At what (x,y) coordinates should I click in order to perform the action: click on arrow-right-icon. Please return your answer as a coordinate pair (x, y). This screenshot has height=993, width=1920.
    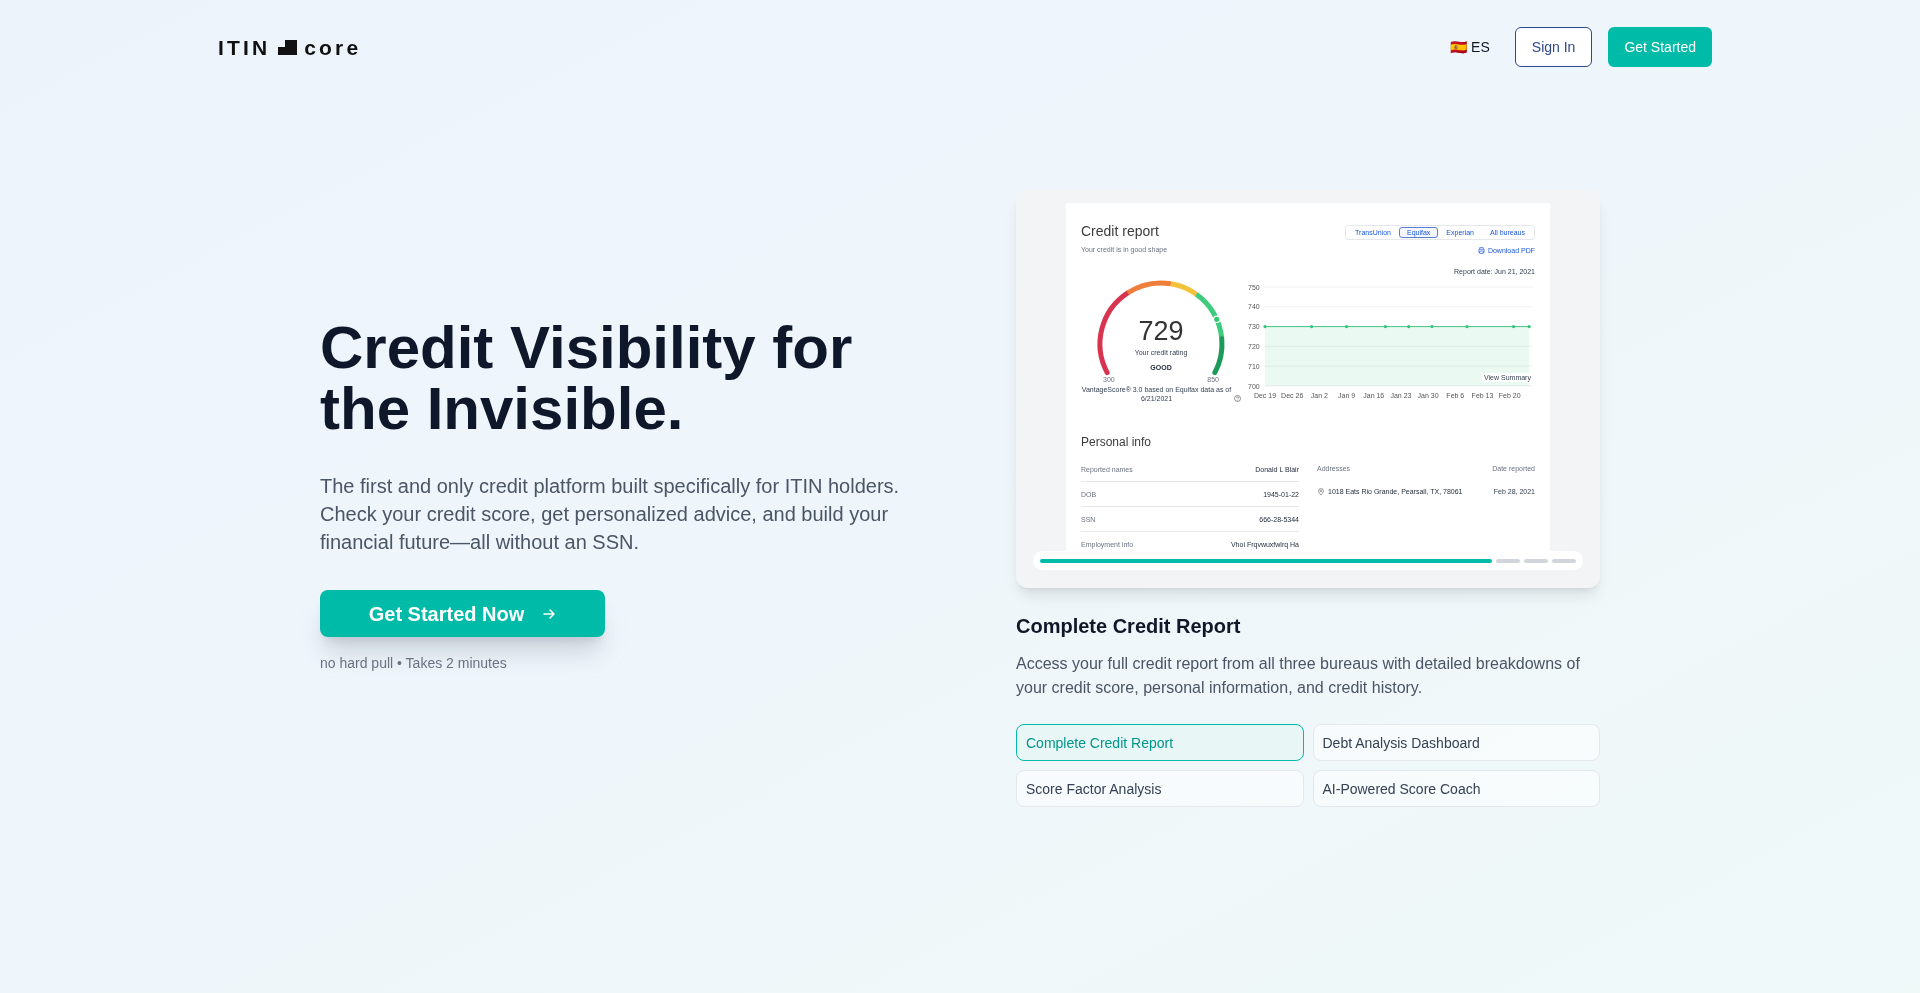
    Looking at the image, I should click on (549, 613).